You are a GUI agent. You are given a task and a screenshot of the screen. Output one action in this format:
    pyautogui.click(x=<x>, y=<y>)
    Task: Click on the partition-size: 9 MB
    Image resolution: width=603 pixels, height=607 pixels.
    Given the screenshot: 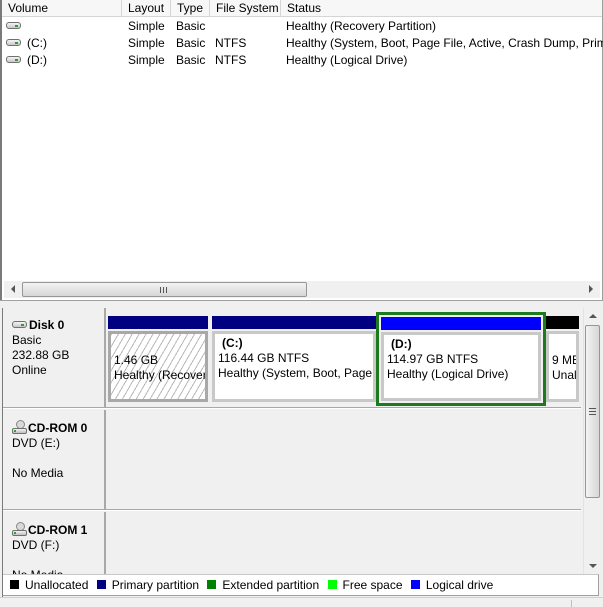 What is the action you would take?
    pyautogui.click(x=565, y=360)
    